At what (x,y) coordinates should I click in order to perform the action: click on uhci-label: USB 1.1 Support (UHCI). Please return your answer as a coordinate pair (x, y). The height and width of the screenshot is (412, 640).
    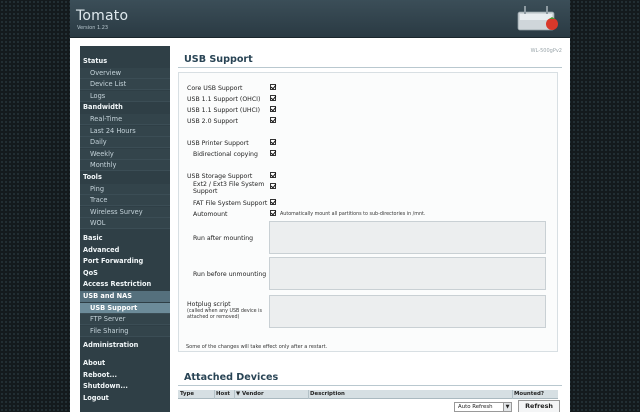
    Looking at the image, I should click on (224, 110).